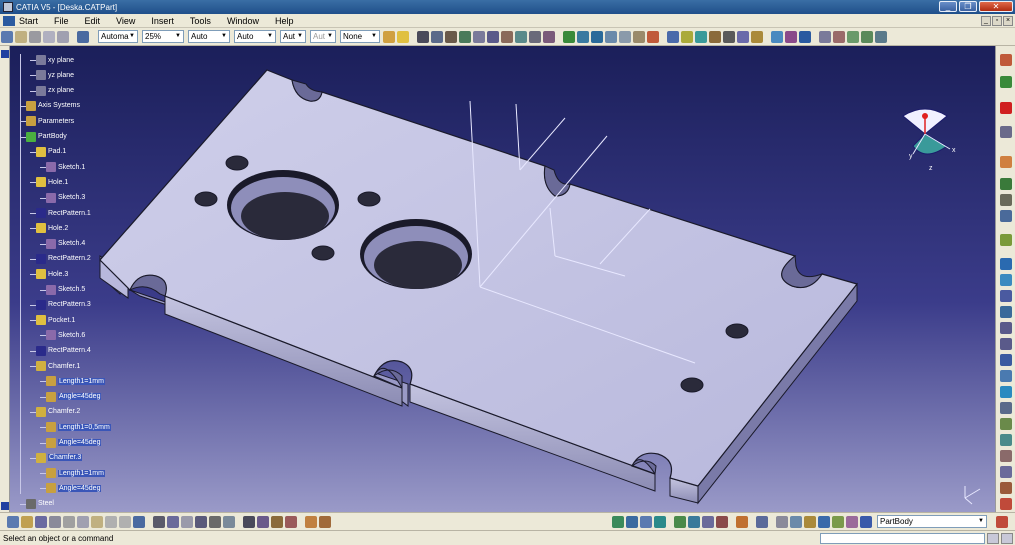 Image resolution: width=1015 pixels, height=545 pixels. Describe the element at coordinates (13, 521) in the screenshot. I see `new-file-icon` at that location.